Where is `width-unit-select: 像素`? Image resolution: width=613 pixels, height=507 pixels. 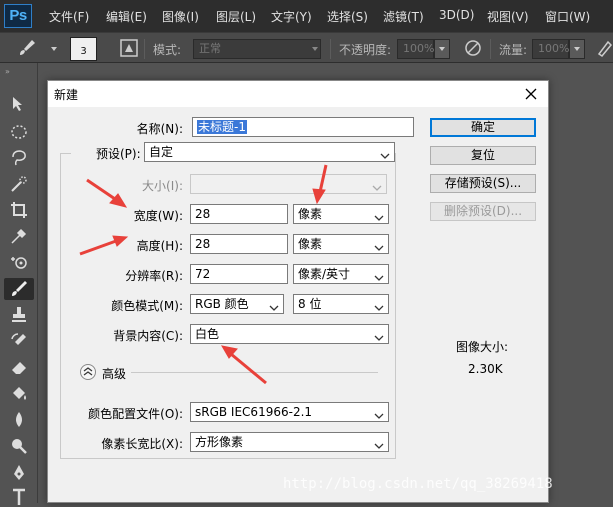
width-unit-select: 像素 is located at coordinates (341, 214).